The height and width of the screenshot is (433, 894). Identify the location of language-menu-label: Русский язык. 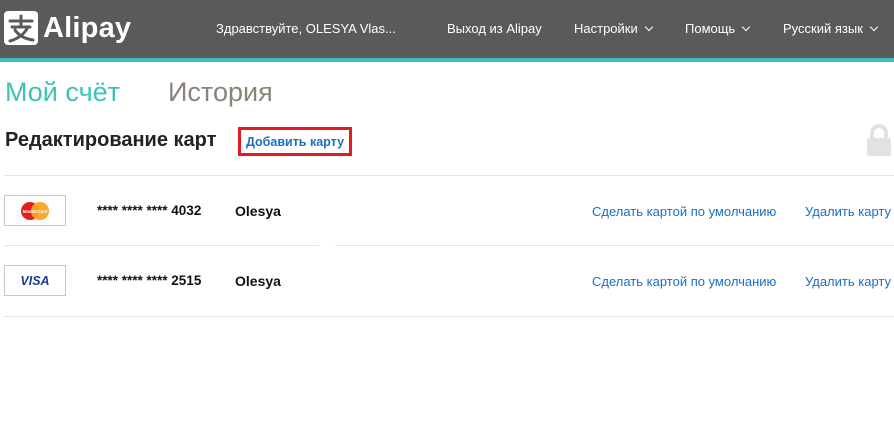
(823, 28).